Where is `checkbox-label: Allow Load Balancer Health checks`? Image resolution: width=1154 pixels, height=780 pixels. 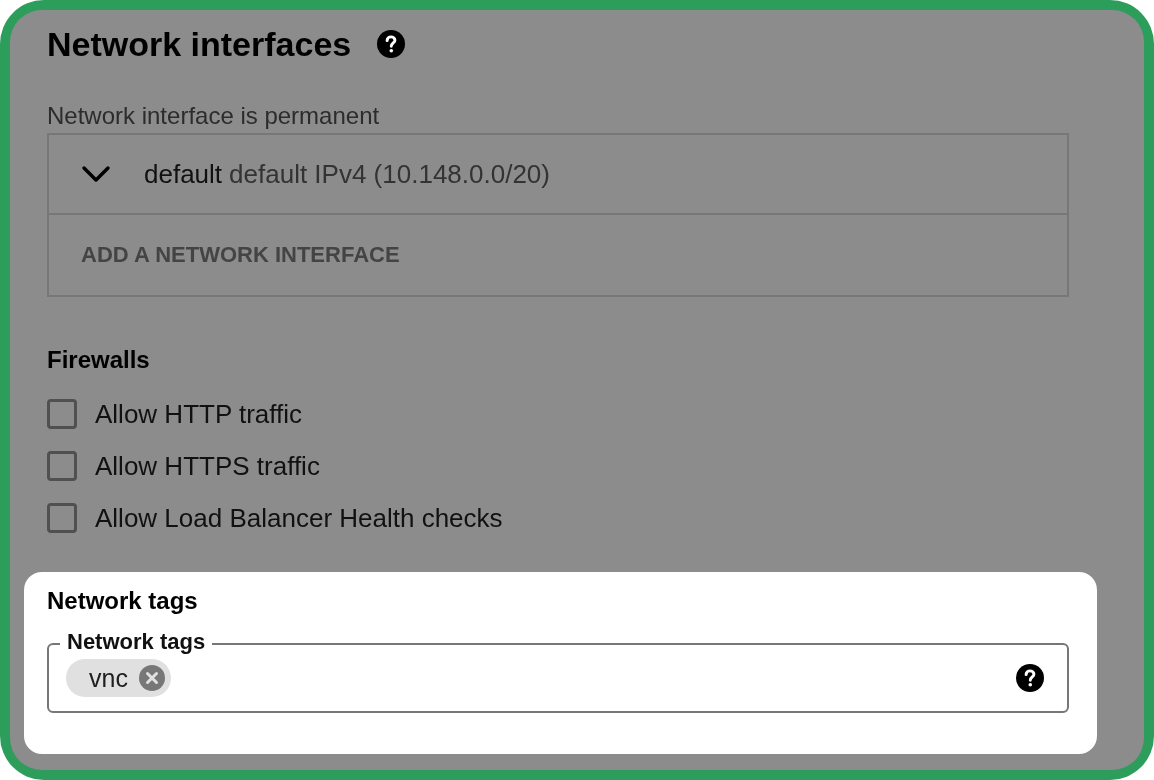 checkbox-label: Allow Load Balancer Health checks is located at coordinates (299, 518).